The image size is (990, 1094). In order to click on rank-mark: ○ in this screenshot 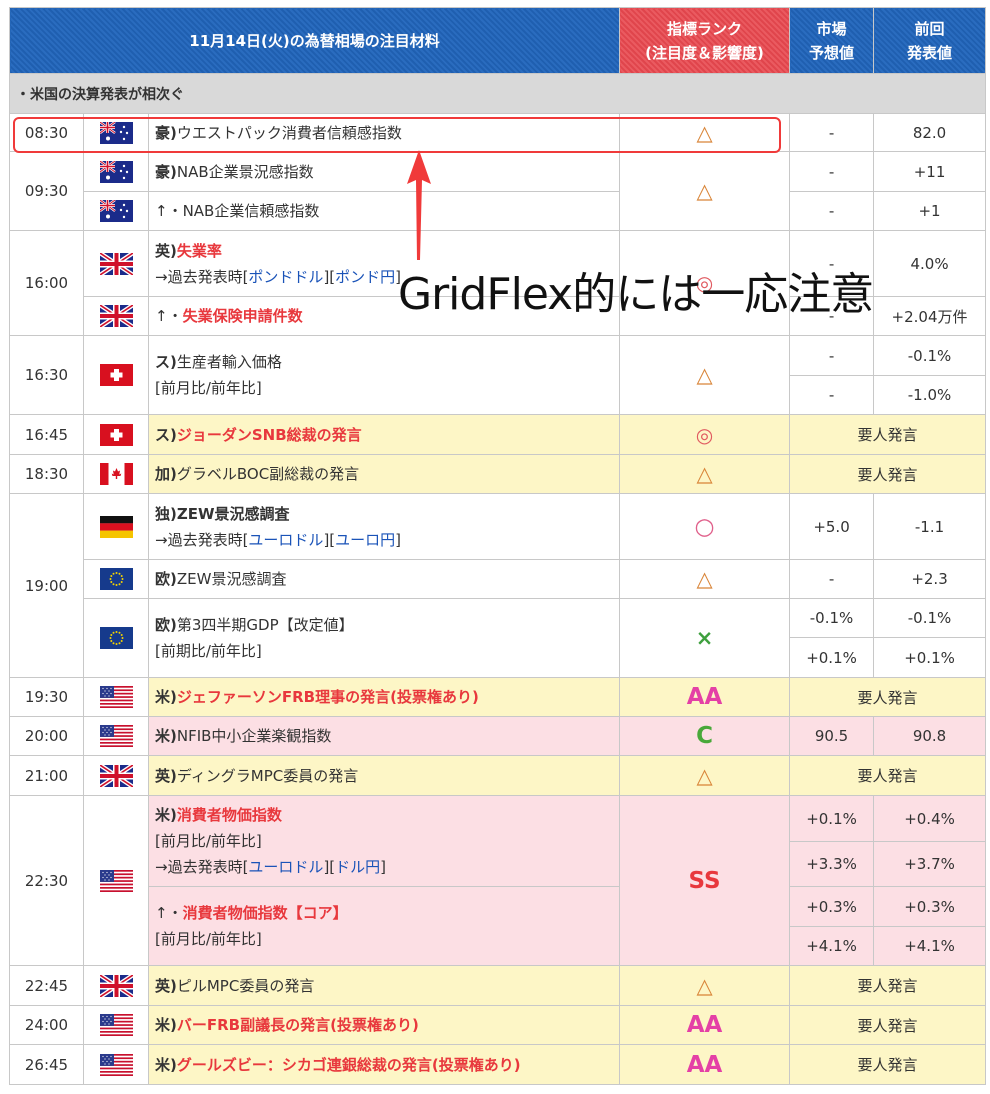, I will do `click(704, 526)`.